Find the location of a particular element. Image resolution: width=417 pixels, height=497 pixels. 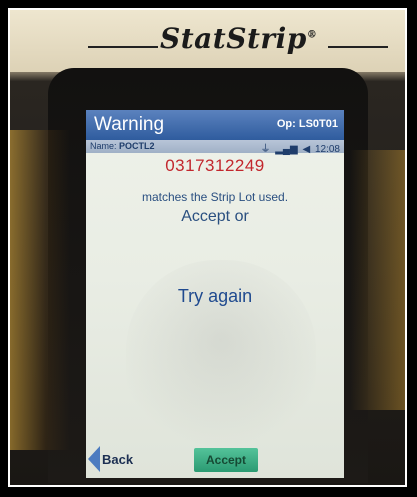

lot-number: 0317312249 is located at coordinates (215, 165).